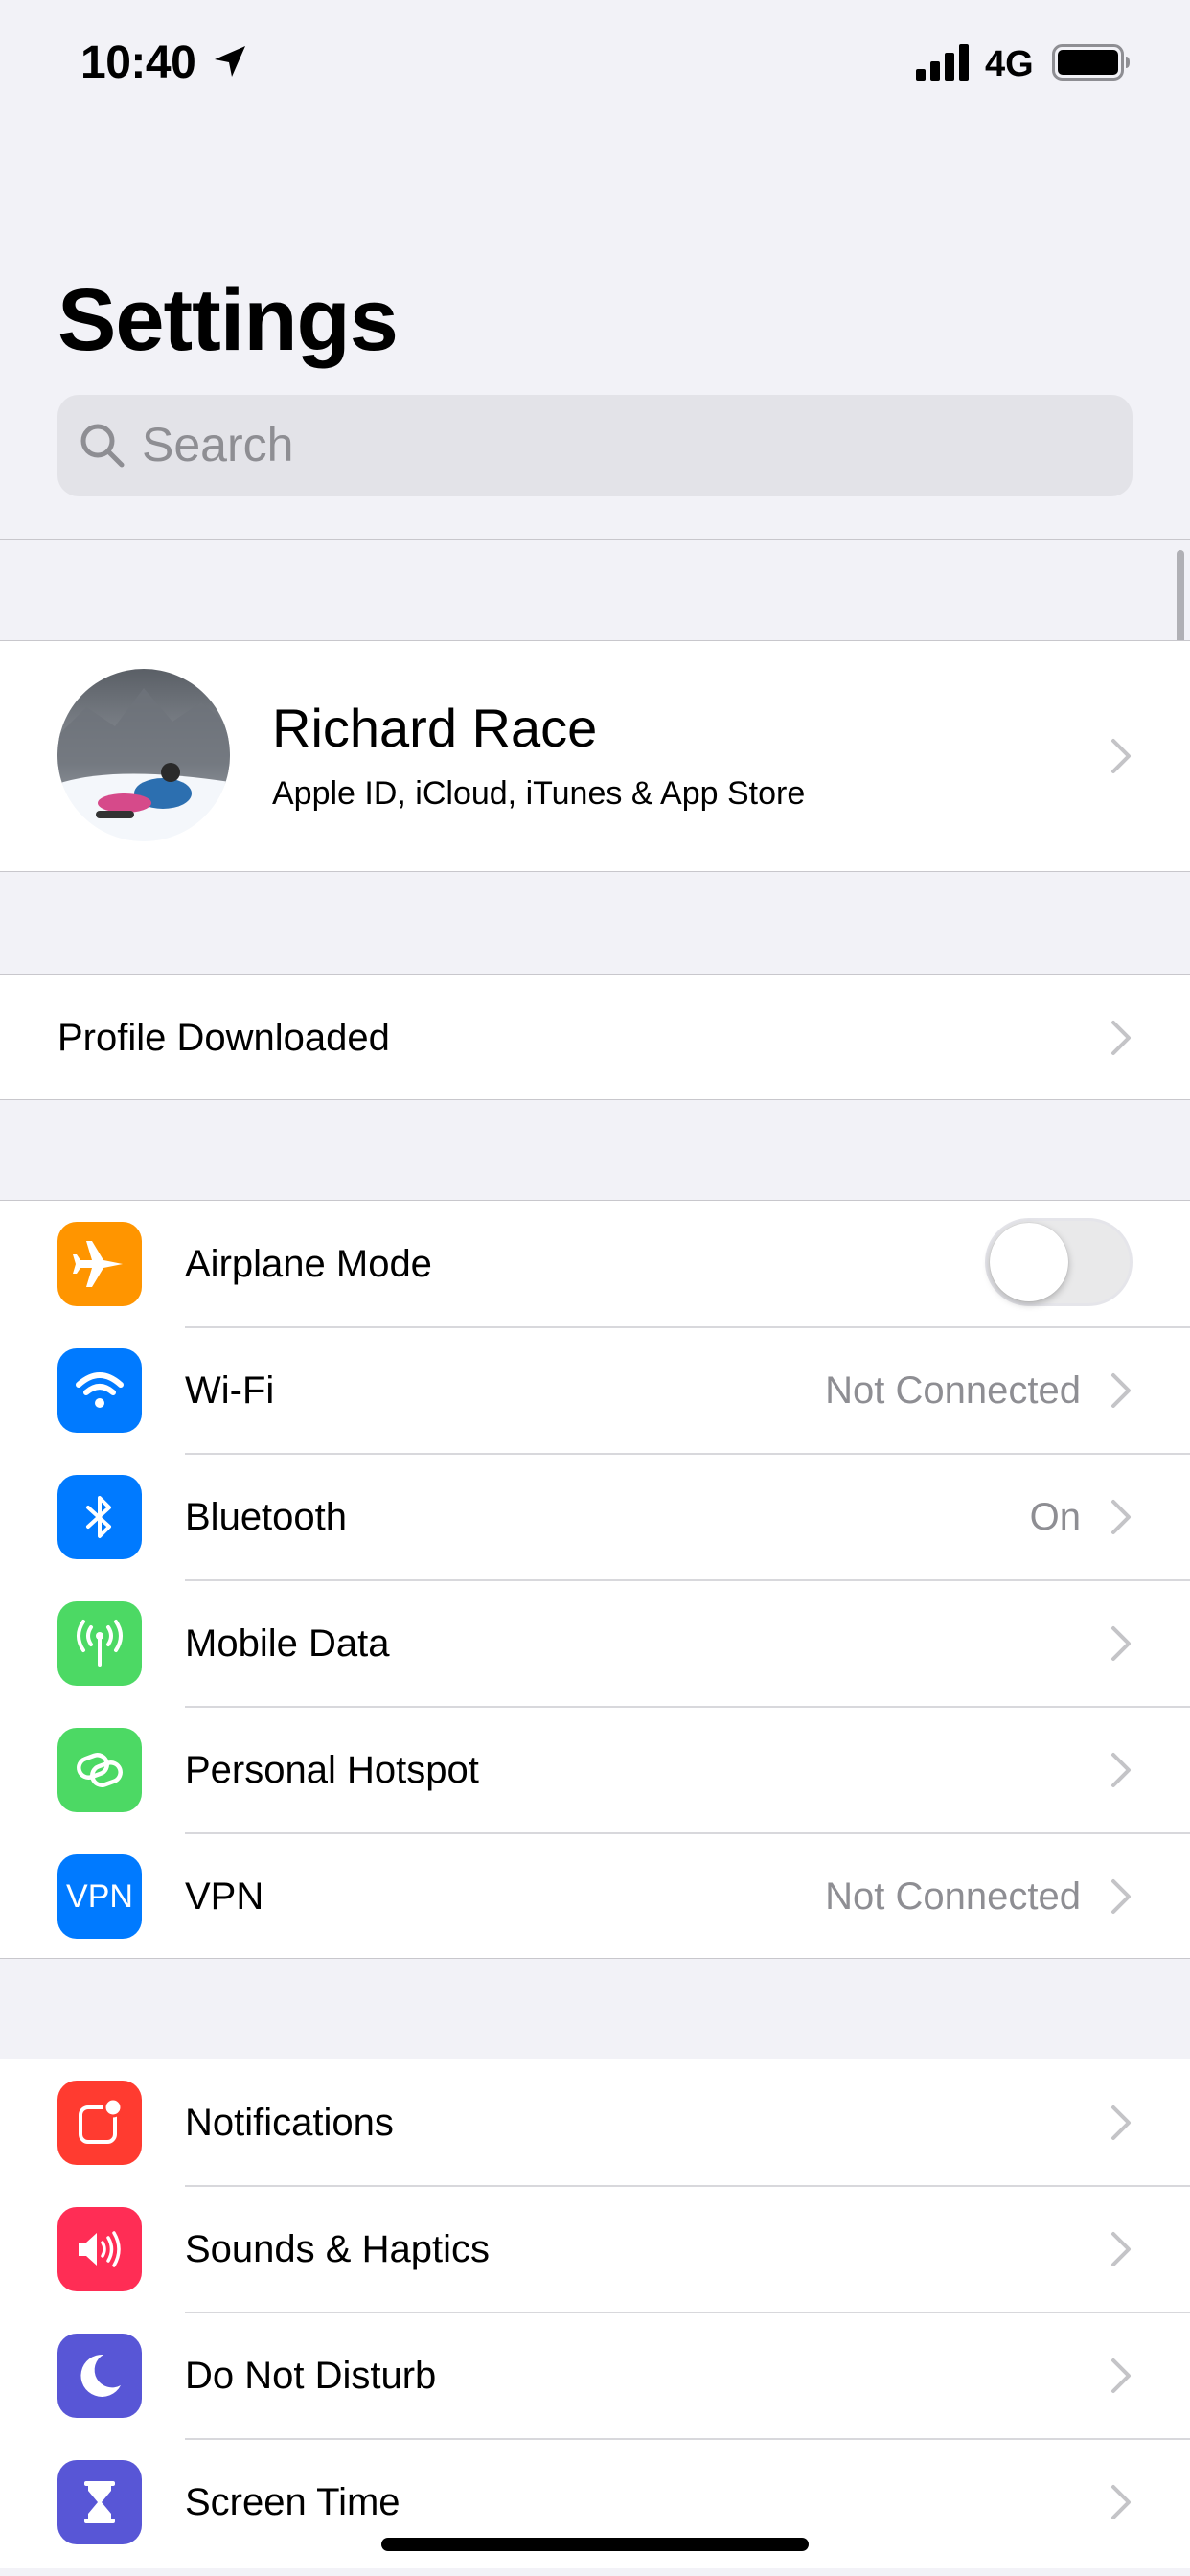 The width and height of the screenshot is (1190, 2576). Describe the element at coordinates (435, 728) in the screenshot. I see `profile-name: Richard Race` at that location.